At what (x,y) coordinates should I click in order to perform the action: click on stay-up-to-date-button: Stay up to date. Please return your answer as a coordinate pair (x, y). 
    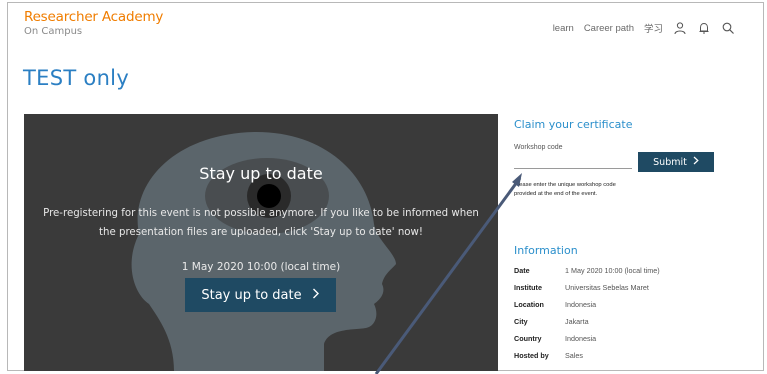
    Looking at the image, I should click on (260, 295).